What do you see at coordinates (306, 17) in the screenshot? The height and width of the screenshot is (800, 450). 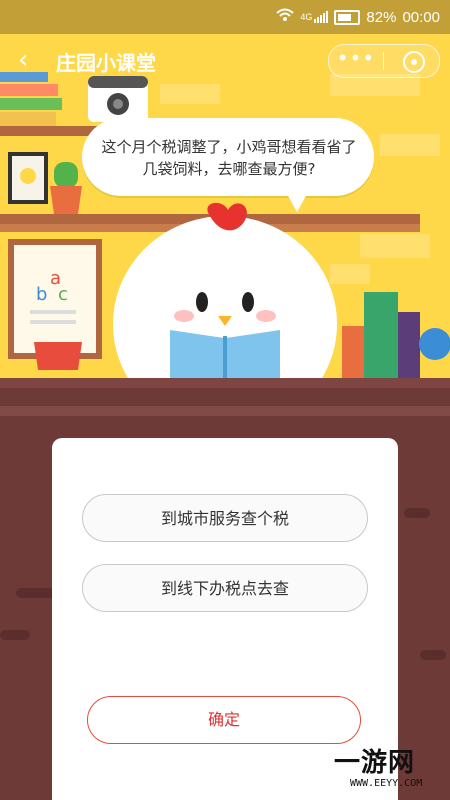 I see `network-type: 4G` at bounding box center [306, 17].